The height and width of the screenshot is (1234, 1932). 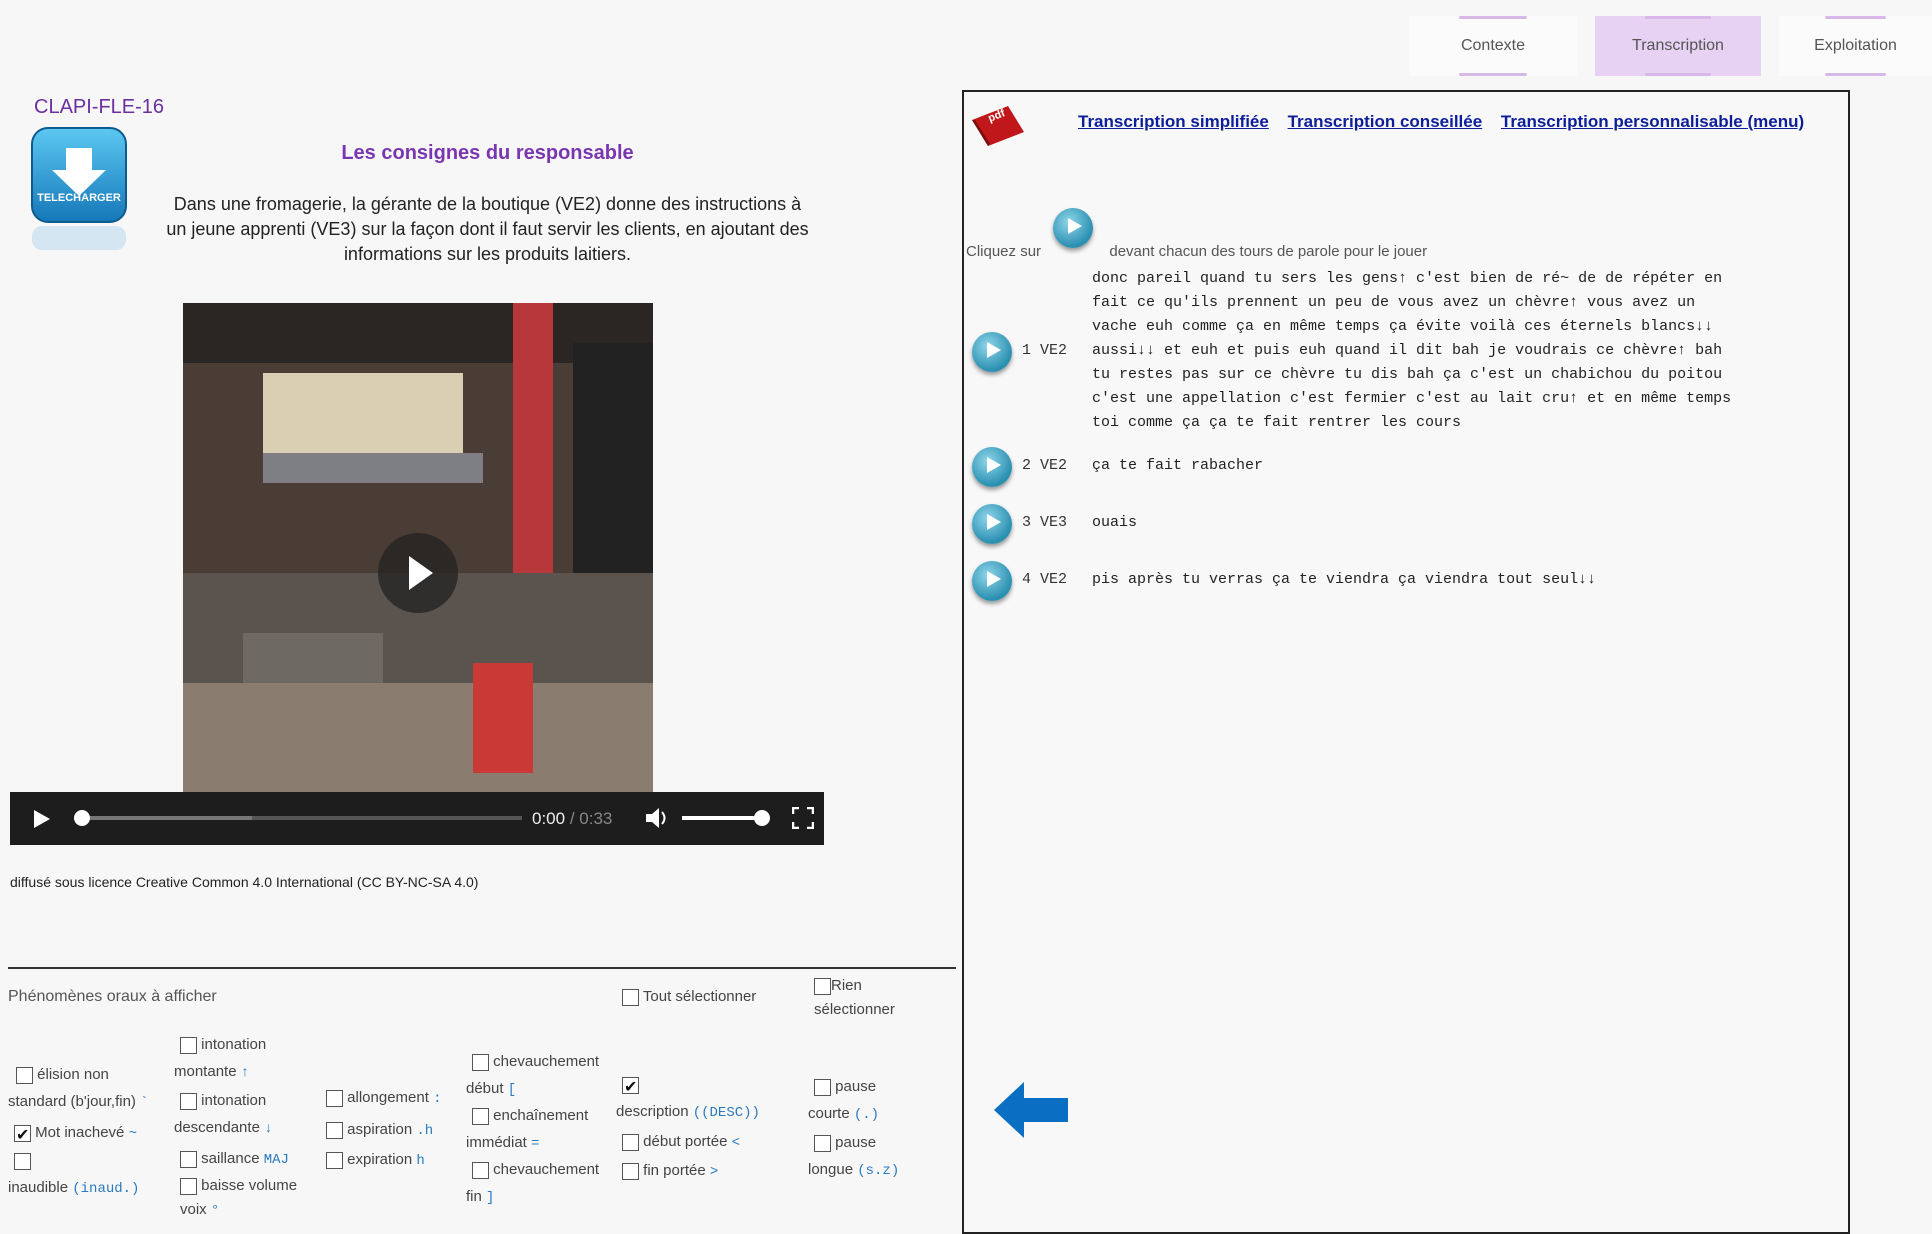 What do you see at coordinates (630, 1171) in the screenshot?
I see `fin-portee-checkbox` at bounding box center [630, 1171].